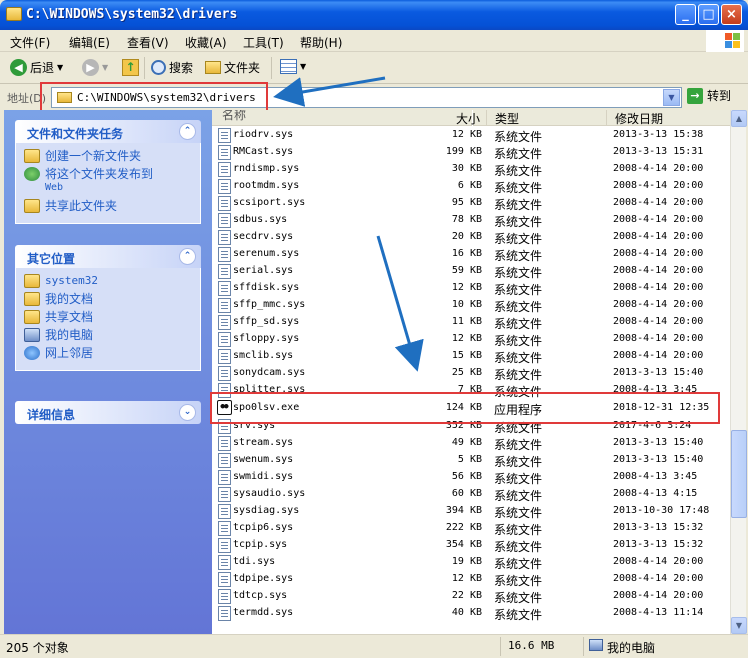  What do you see at coordinates (108, 256) in the screenshot?
I see `panel-header: 其它位置 ⌃` at bounding box center [108, 256].